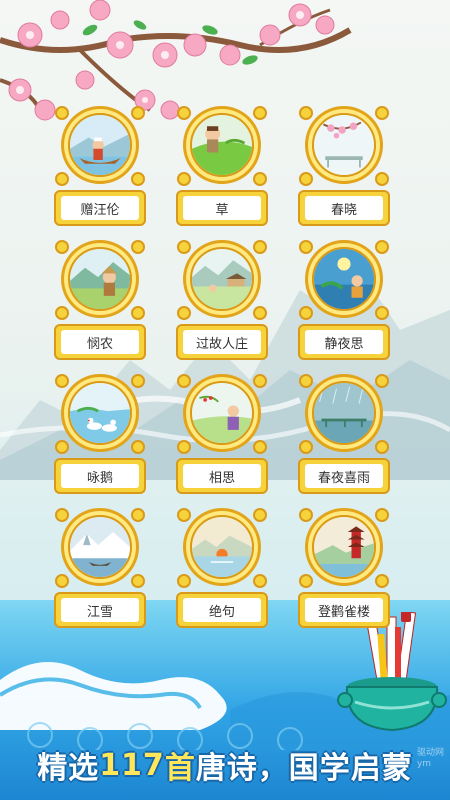 The height and width of the screenshot is (800, 450). What do you see at coordinates (100, 413) in the screenshot?
I see `geese-icon` at bounding box center [100, 413].